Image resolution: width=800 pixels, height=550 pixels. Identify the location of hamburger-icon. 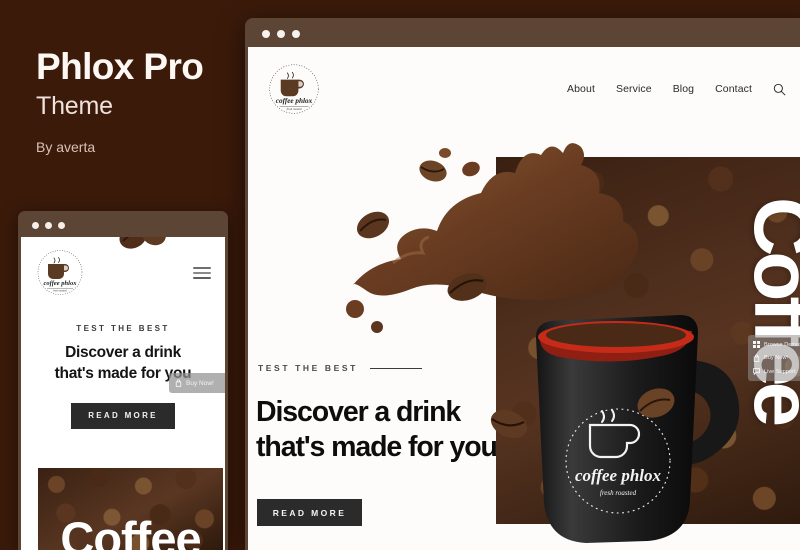
(202, 272).